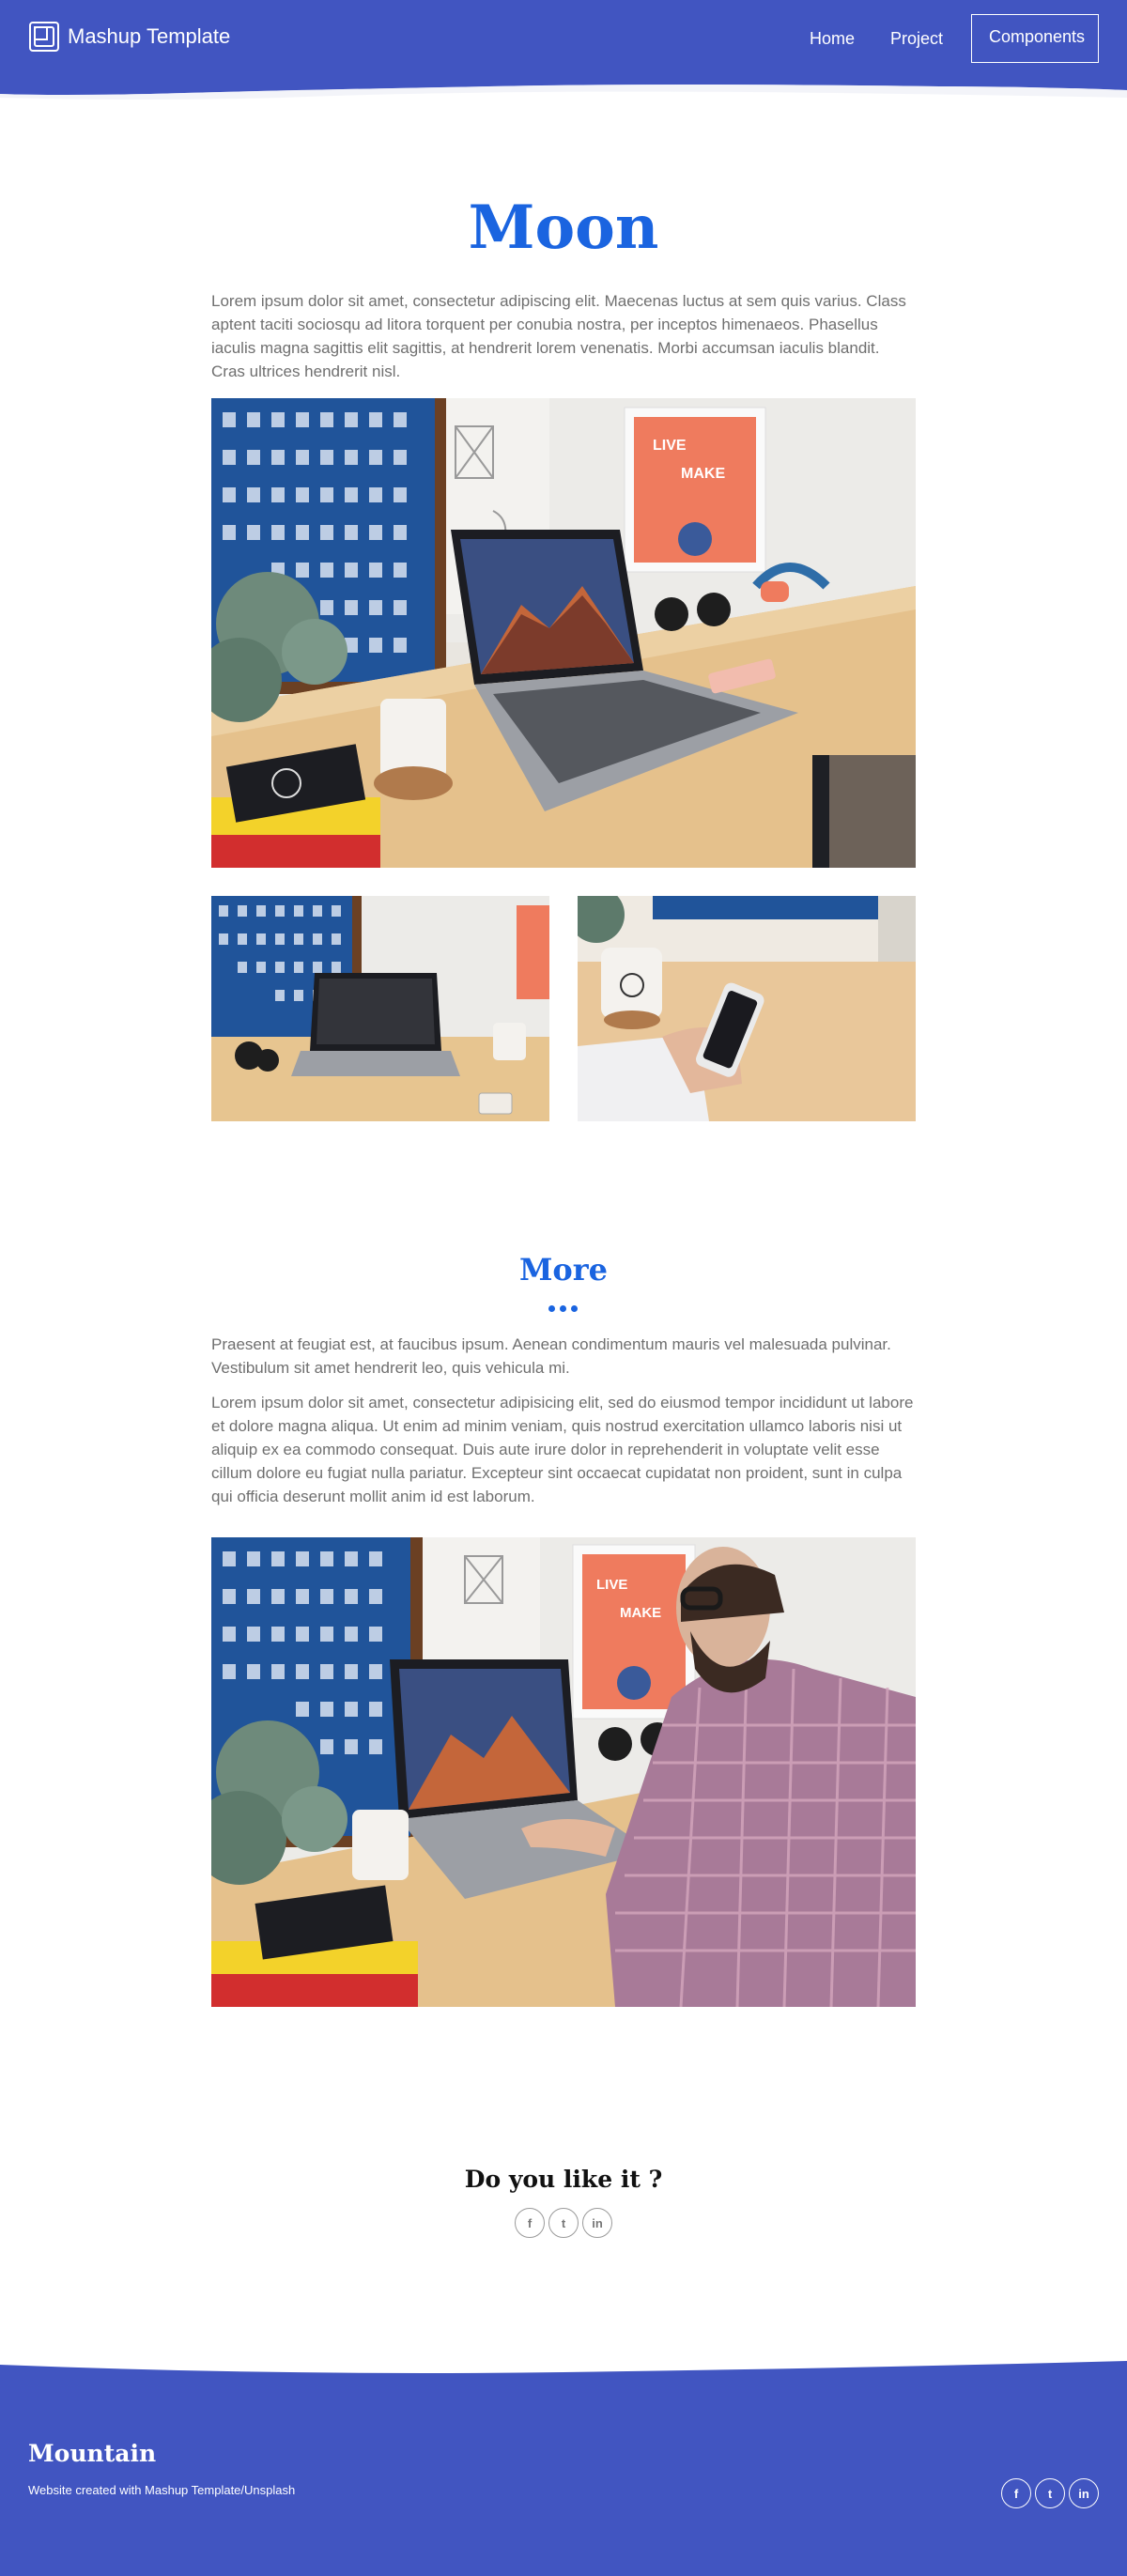  Describe the element at coordinates (563, 633) in the screenshot. I see `desk-laptop-photo: LIVE MAKE` at that location.